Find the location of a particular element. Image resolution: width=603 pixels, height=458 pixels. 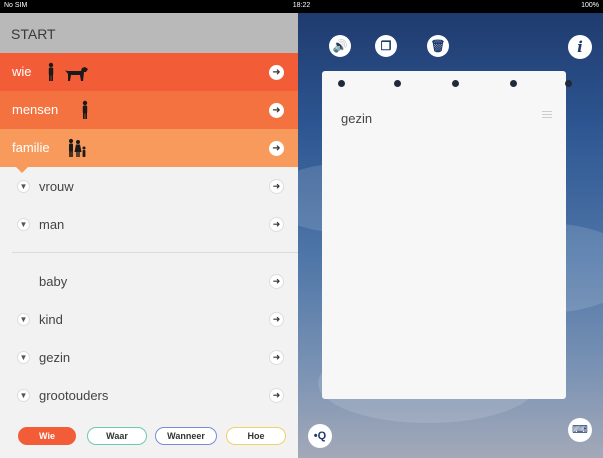

list-item-vrouw: ▼ vrouw ➜ is located at coordinates (149, 186).